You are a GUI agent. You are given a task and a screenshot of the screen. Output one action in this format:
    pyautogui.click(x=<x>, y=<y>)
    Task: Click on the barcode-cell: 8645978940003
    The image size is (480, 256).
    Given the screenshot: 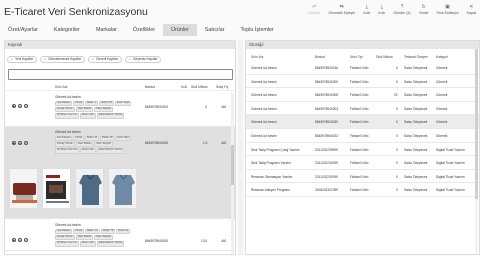 What is the action you would take?
    pyautogui.click(x=327, y=108)
    